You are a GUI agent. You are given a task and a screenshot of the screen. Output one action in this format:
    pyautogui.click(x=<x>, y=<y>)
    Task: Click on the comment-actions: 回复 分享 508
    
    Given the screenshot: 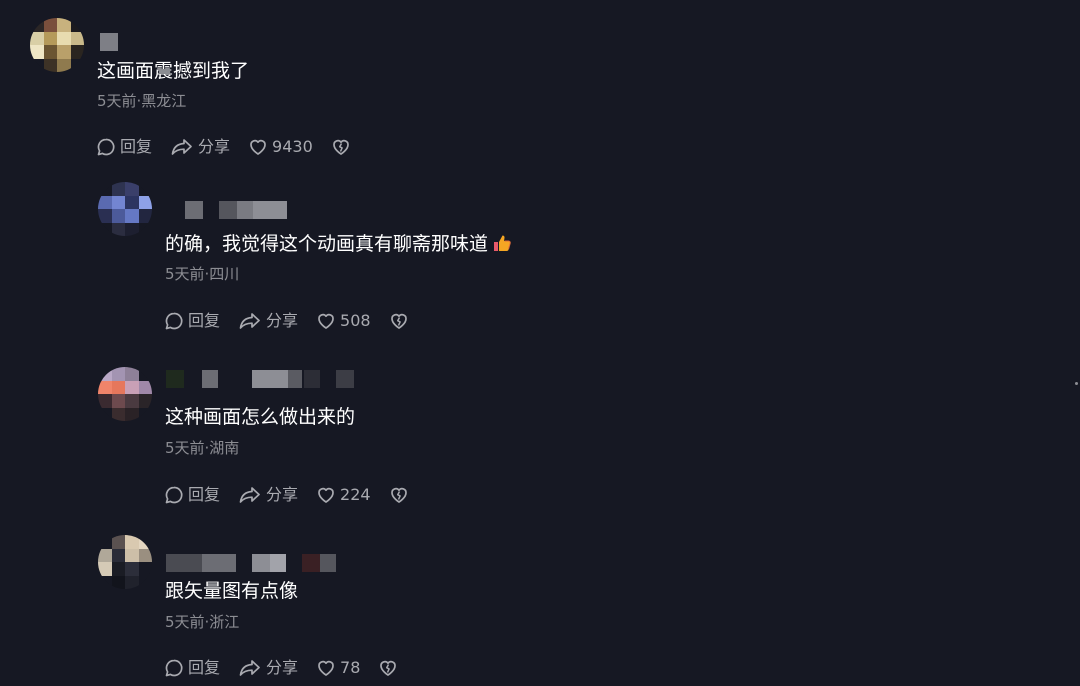 What is the action you would take?
    pyautogui.click(x=297, y=321)
    